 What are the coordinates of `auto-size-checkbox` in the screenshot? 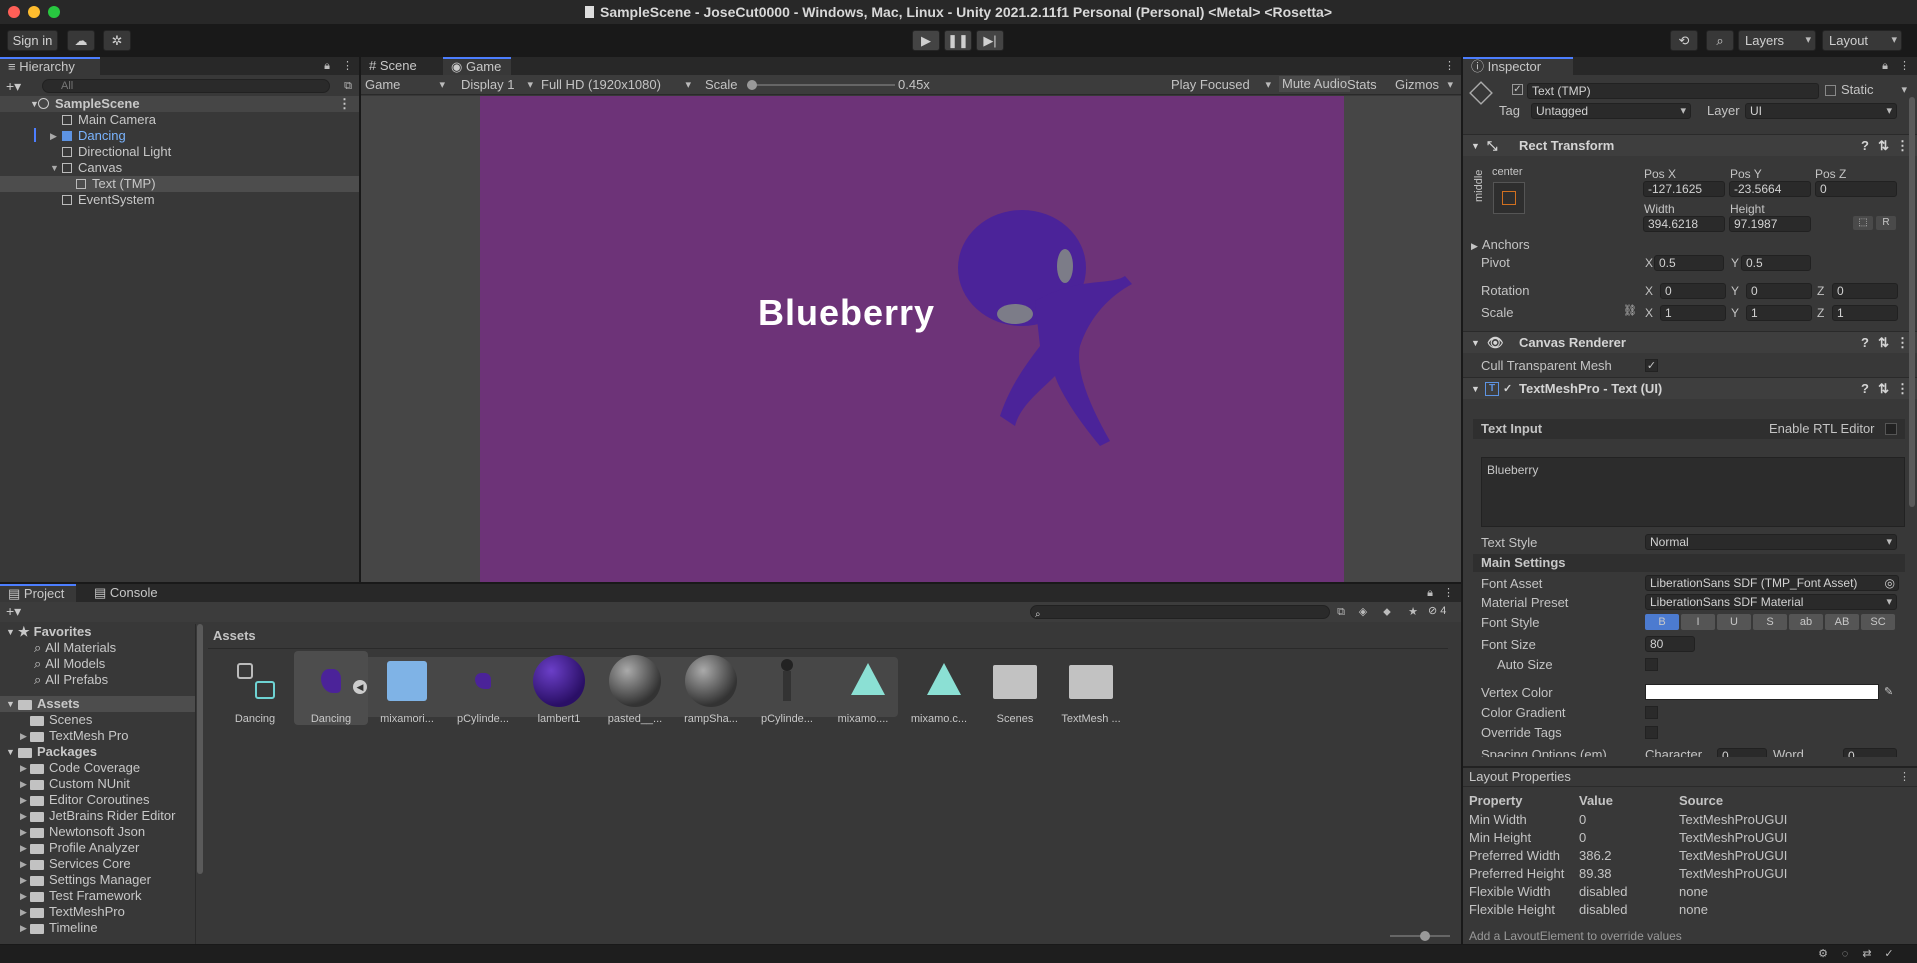 It's located at (1651, 664).